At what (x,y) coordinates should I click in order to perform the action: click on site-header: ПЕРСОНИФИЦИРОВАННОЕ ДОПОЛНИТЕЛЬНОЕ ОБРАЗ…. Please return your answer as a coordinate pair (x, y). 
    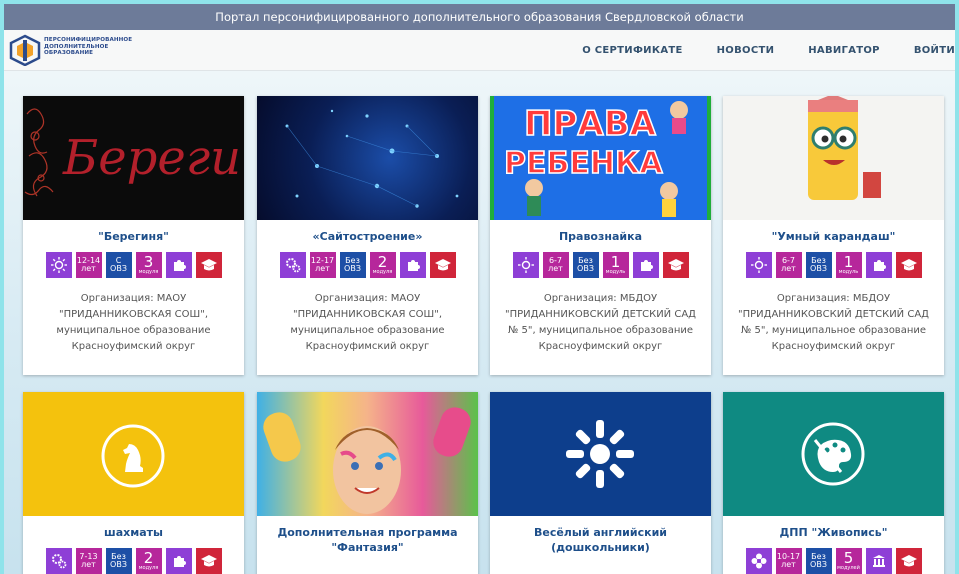
    Looking at the image, I should click on (479, 50).